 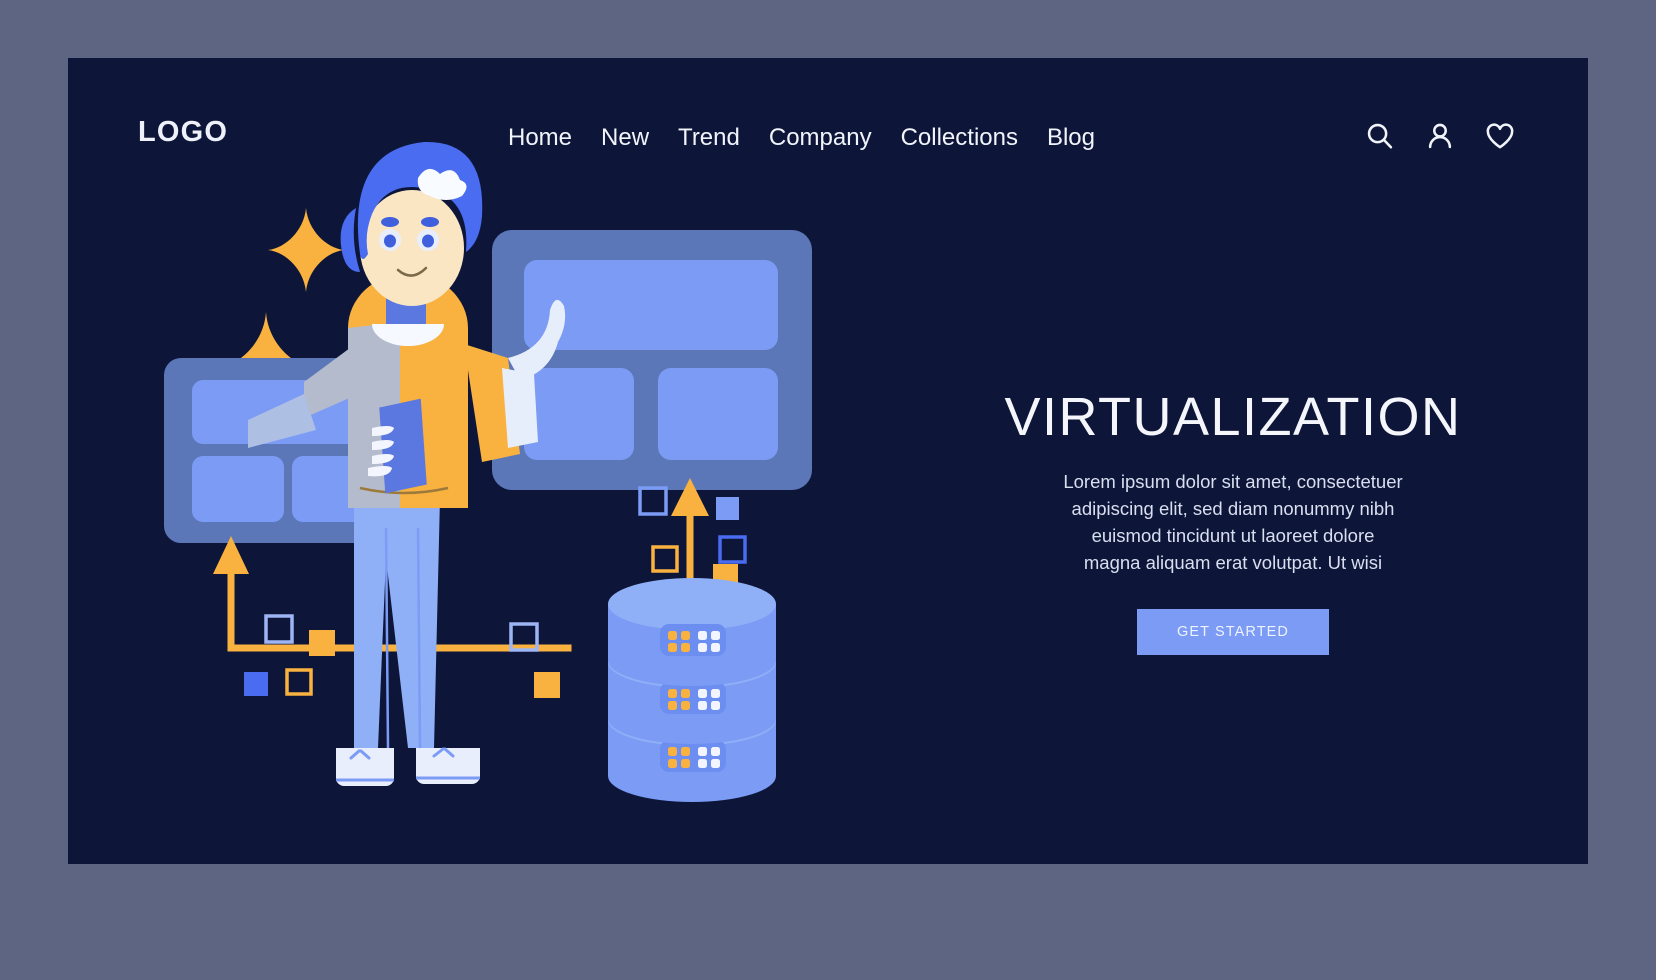 What do you see at coordinates (183, 132) in the screenshot?
I see `logo: LOGO` at bounding box center [183, 132].